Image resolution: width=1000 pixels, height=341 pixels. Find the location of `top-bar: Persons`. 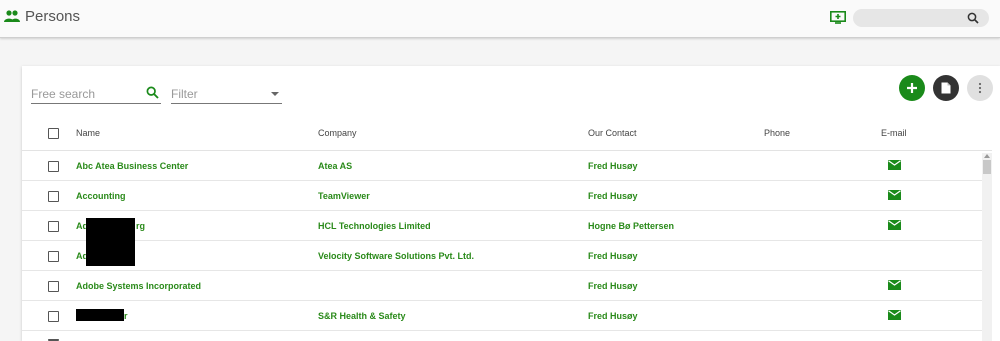

top-bar: Persons is located at coordinates (500, 19).